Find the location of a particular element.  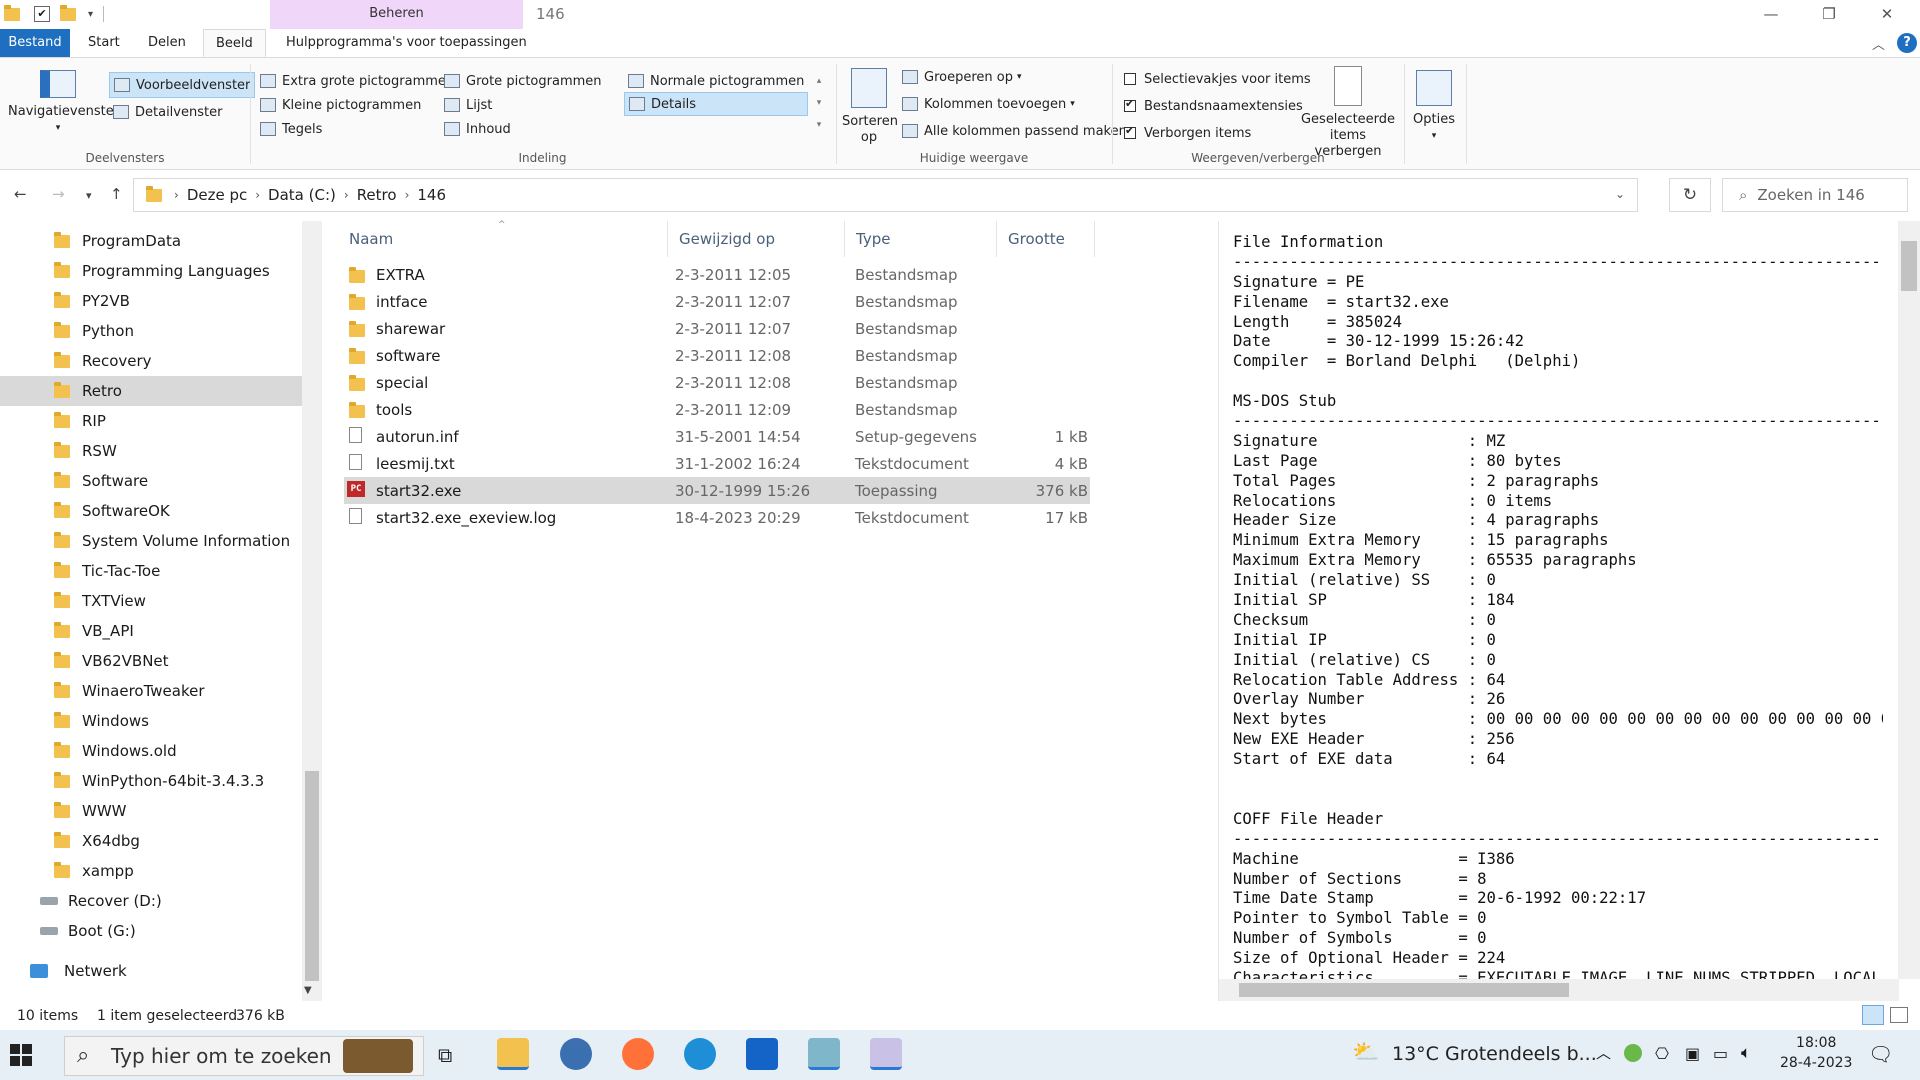

nav-tree-item: WinaeroTweaker is located at coordinates (151, 691).